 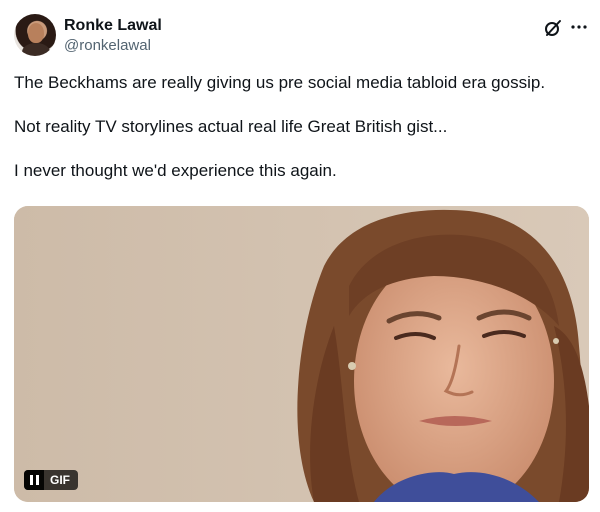 I want to click on author-display-name: Ronke Lawal, so click(x=113, y=26).